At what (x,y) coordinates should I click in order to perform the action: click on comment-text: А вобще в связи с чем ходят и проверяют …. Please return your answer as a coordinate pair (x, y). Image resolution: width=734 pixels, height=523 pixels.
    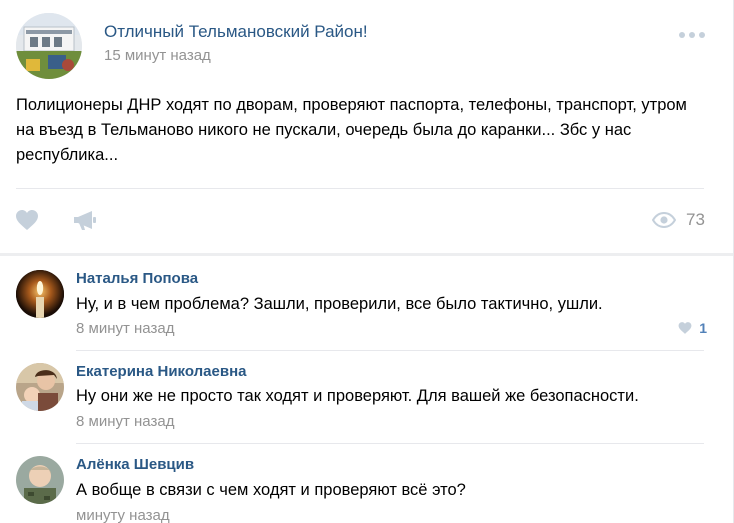
    Looking at the image, I should click on (271, 490).